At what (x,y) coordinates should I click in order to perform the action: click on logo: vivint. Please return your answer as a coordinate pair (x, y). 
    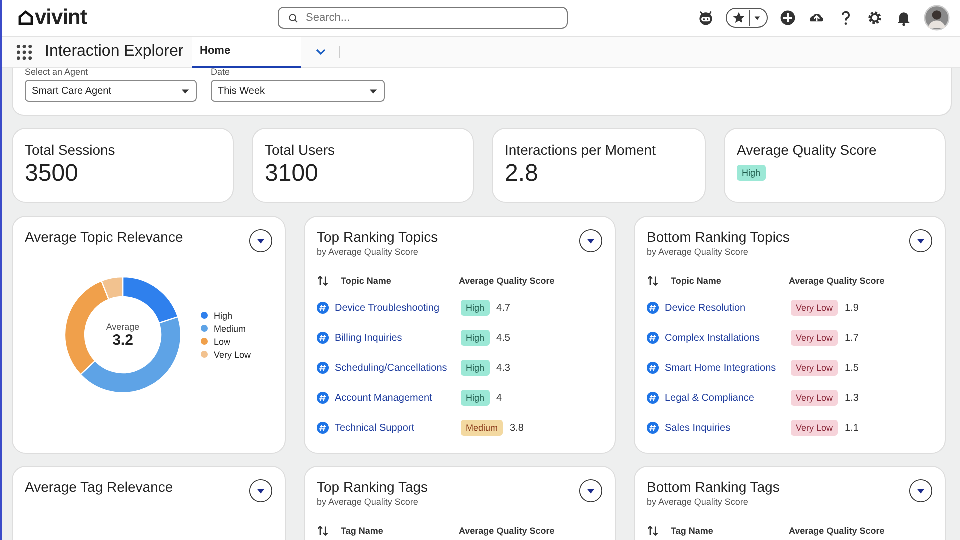
    Looking at the image, I should click on (148, 18).